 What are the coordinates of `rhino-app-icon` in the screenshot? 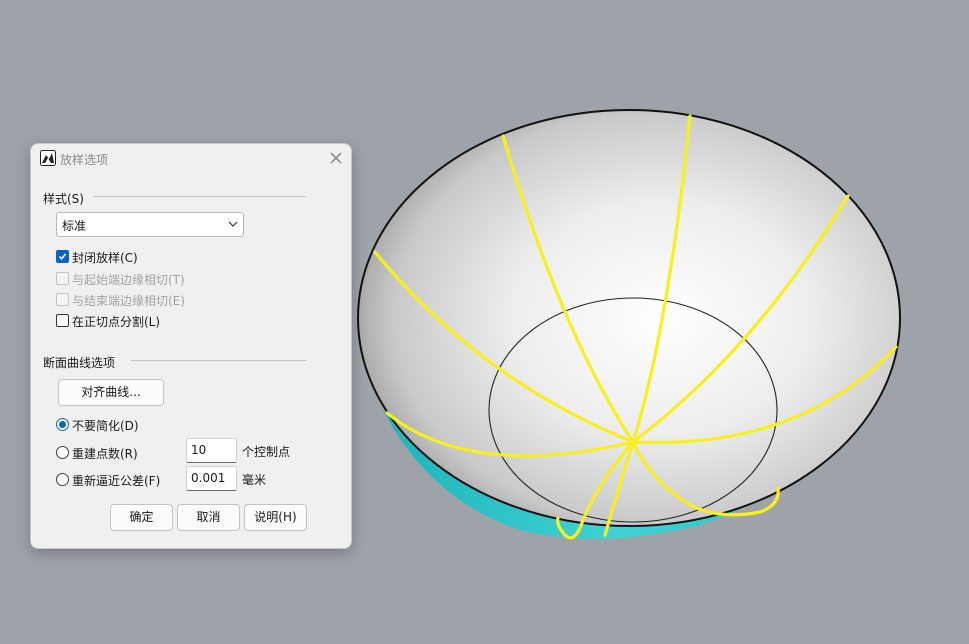 It's located at (48, 158).